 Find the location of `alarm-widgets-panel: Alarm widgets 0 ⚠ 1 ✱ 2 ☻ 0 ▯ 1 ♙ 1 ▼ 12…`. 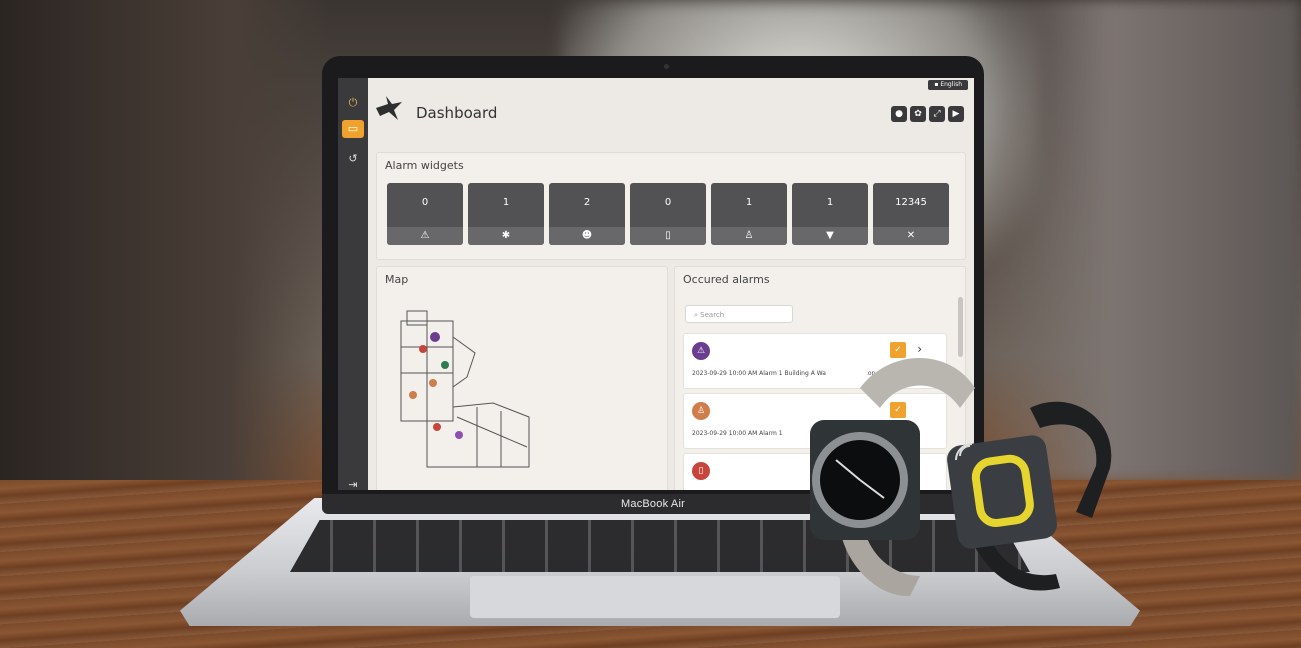

alarm-widgets-panel: Alarm widgets 0 ⚠ 1 ✱ 2 ☻ 0 ▯ 1 ♙ 1 ▼ 12… is located at coordinates (671, 206).